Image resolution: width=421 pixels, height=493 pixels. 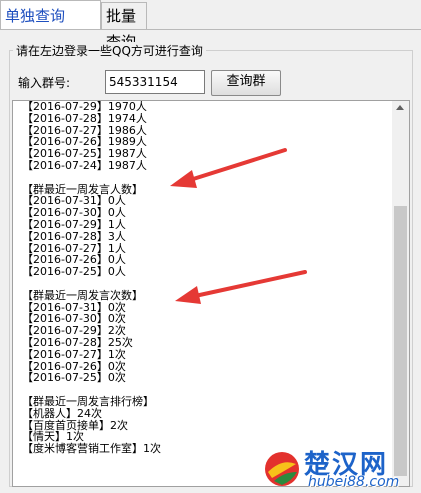 I want to click on result-line: 【群最近一周发言次数】, so click(x=82, y=295).